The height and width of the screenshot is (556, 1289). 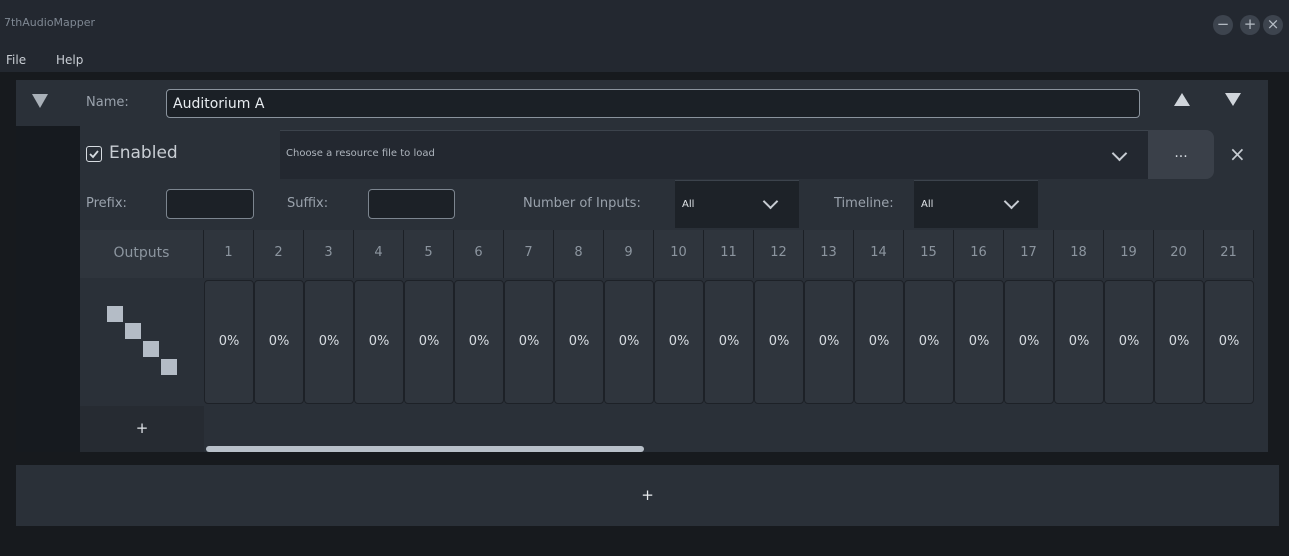 I want to click on enabled-label: Enabled, so click(x=143, y=153).